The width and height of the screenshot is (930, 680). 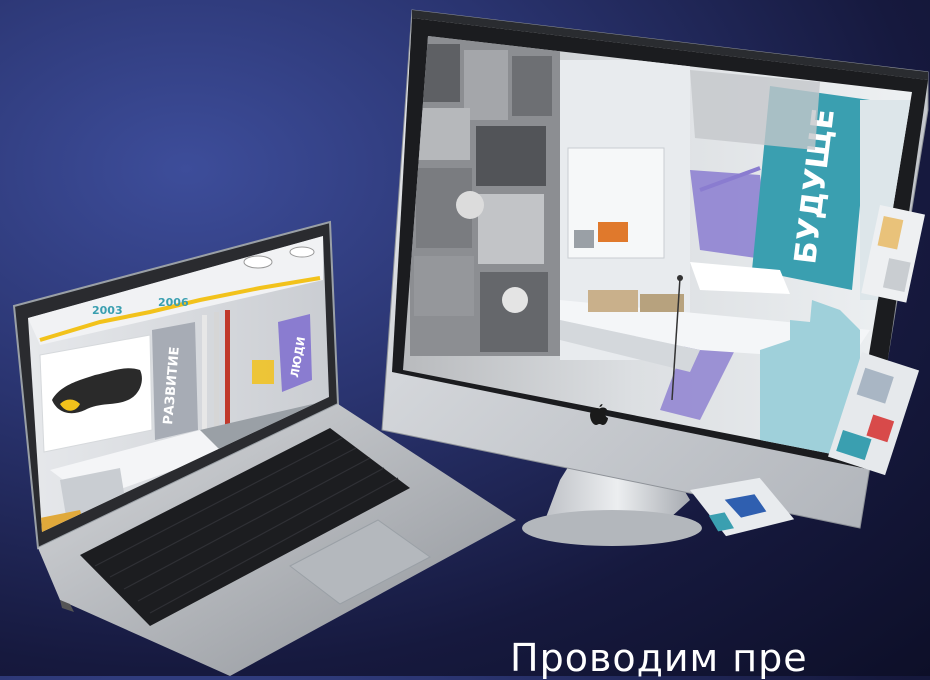 What do you see at coordinates (659, 658) in the screenshot?
I see `headline: Проводим пре` at bounding box center [659, 658].